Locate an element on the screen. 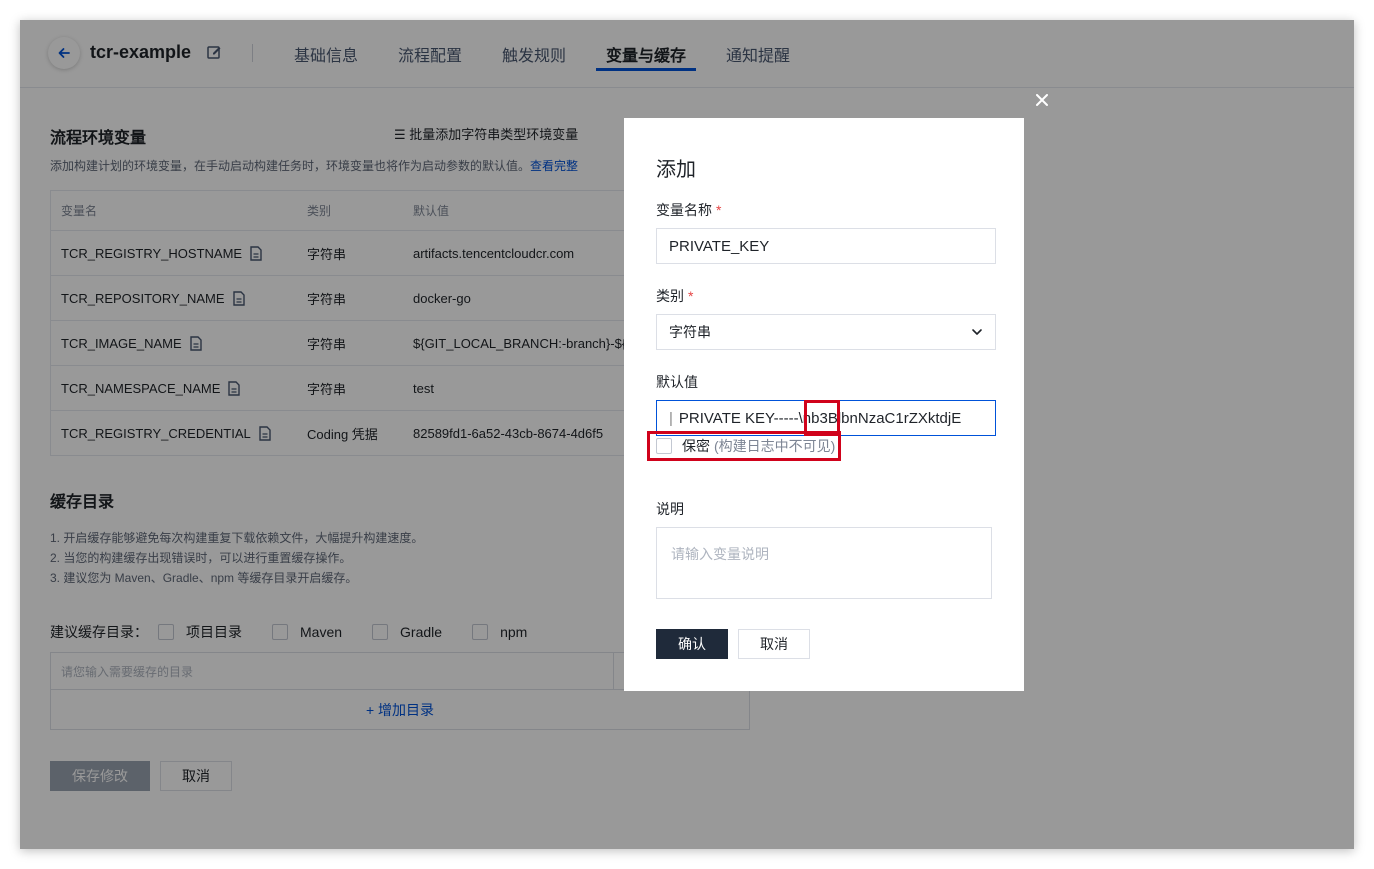 This screenshot has height=869, width=1374. type-label-text: 类别 is located at coordinates (670, 296).